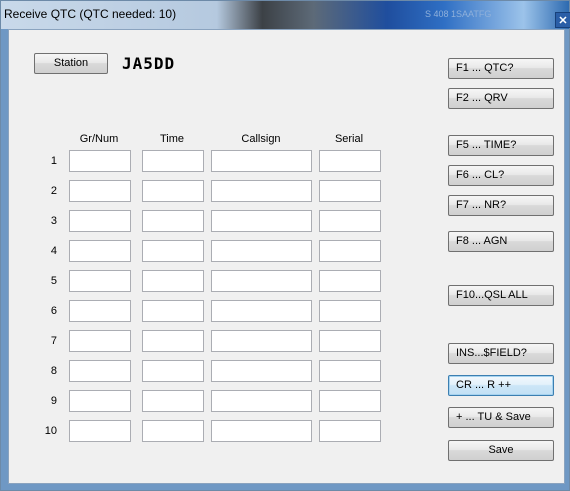  What do you see at coordinates (501, 241) in the screenshot?
I see `f8-agn-button: F8 ... AGN` at bounding box center [501, 241].